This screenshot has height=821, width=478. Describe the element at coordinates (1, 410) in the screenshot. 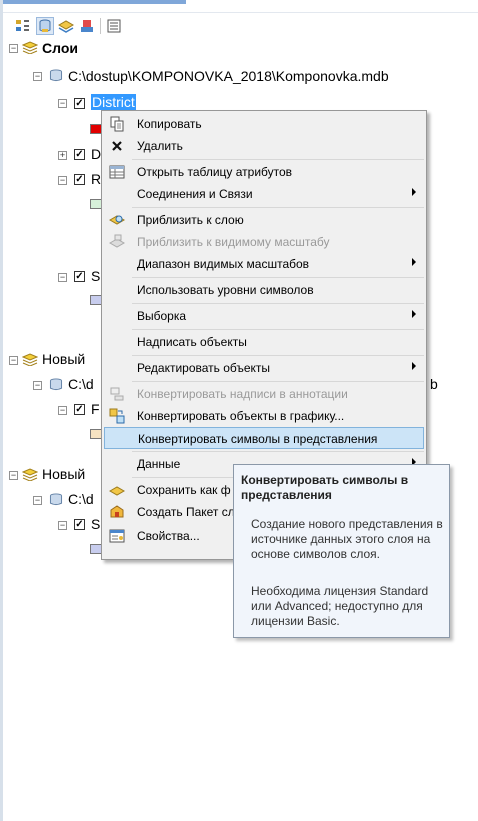

I see `window-left-border` at that location.